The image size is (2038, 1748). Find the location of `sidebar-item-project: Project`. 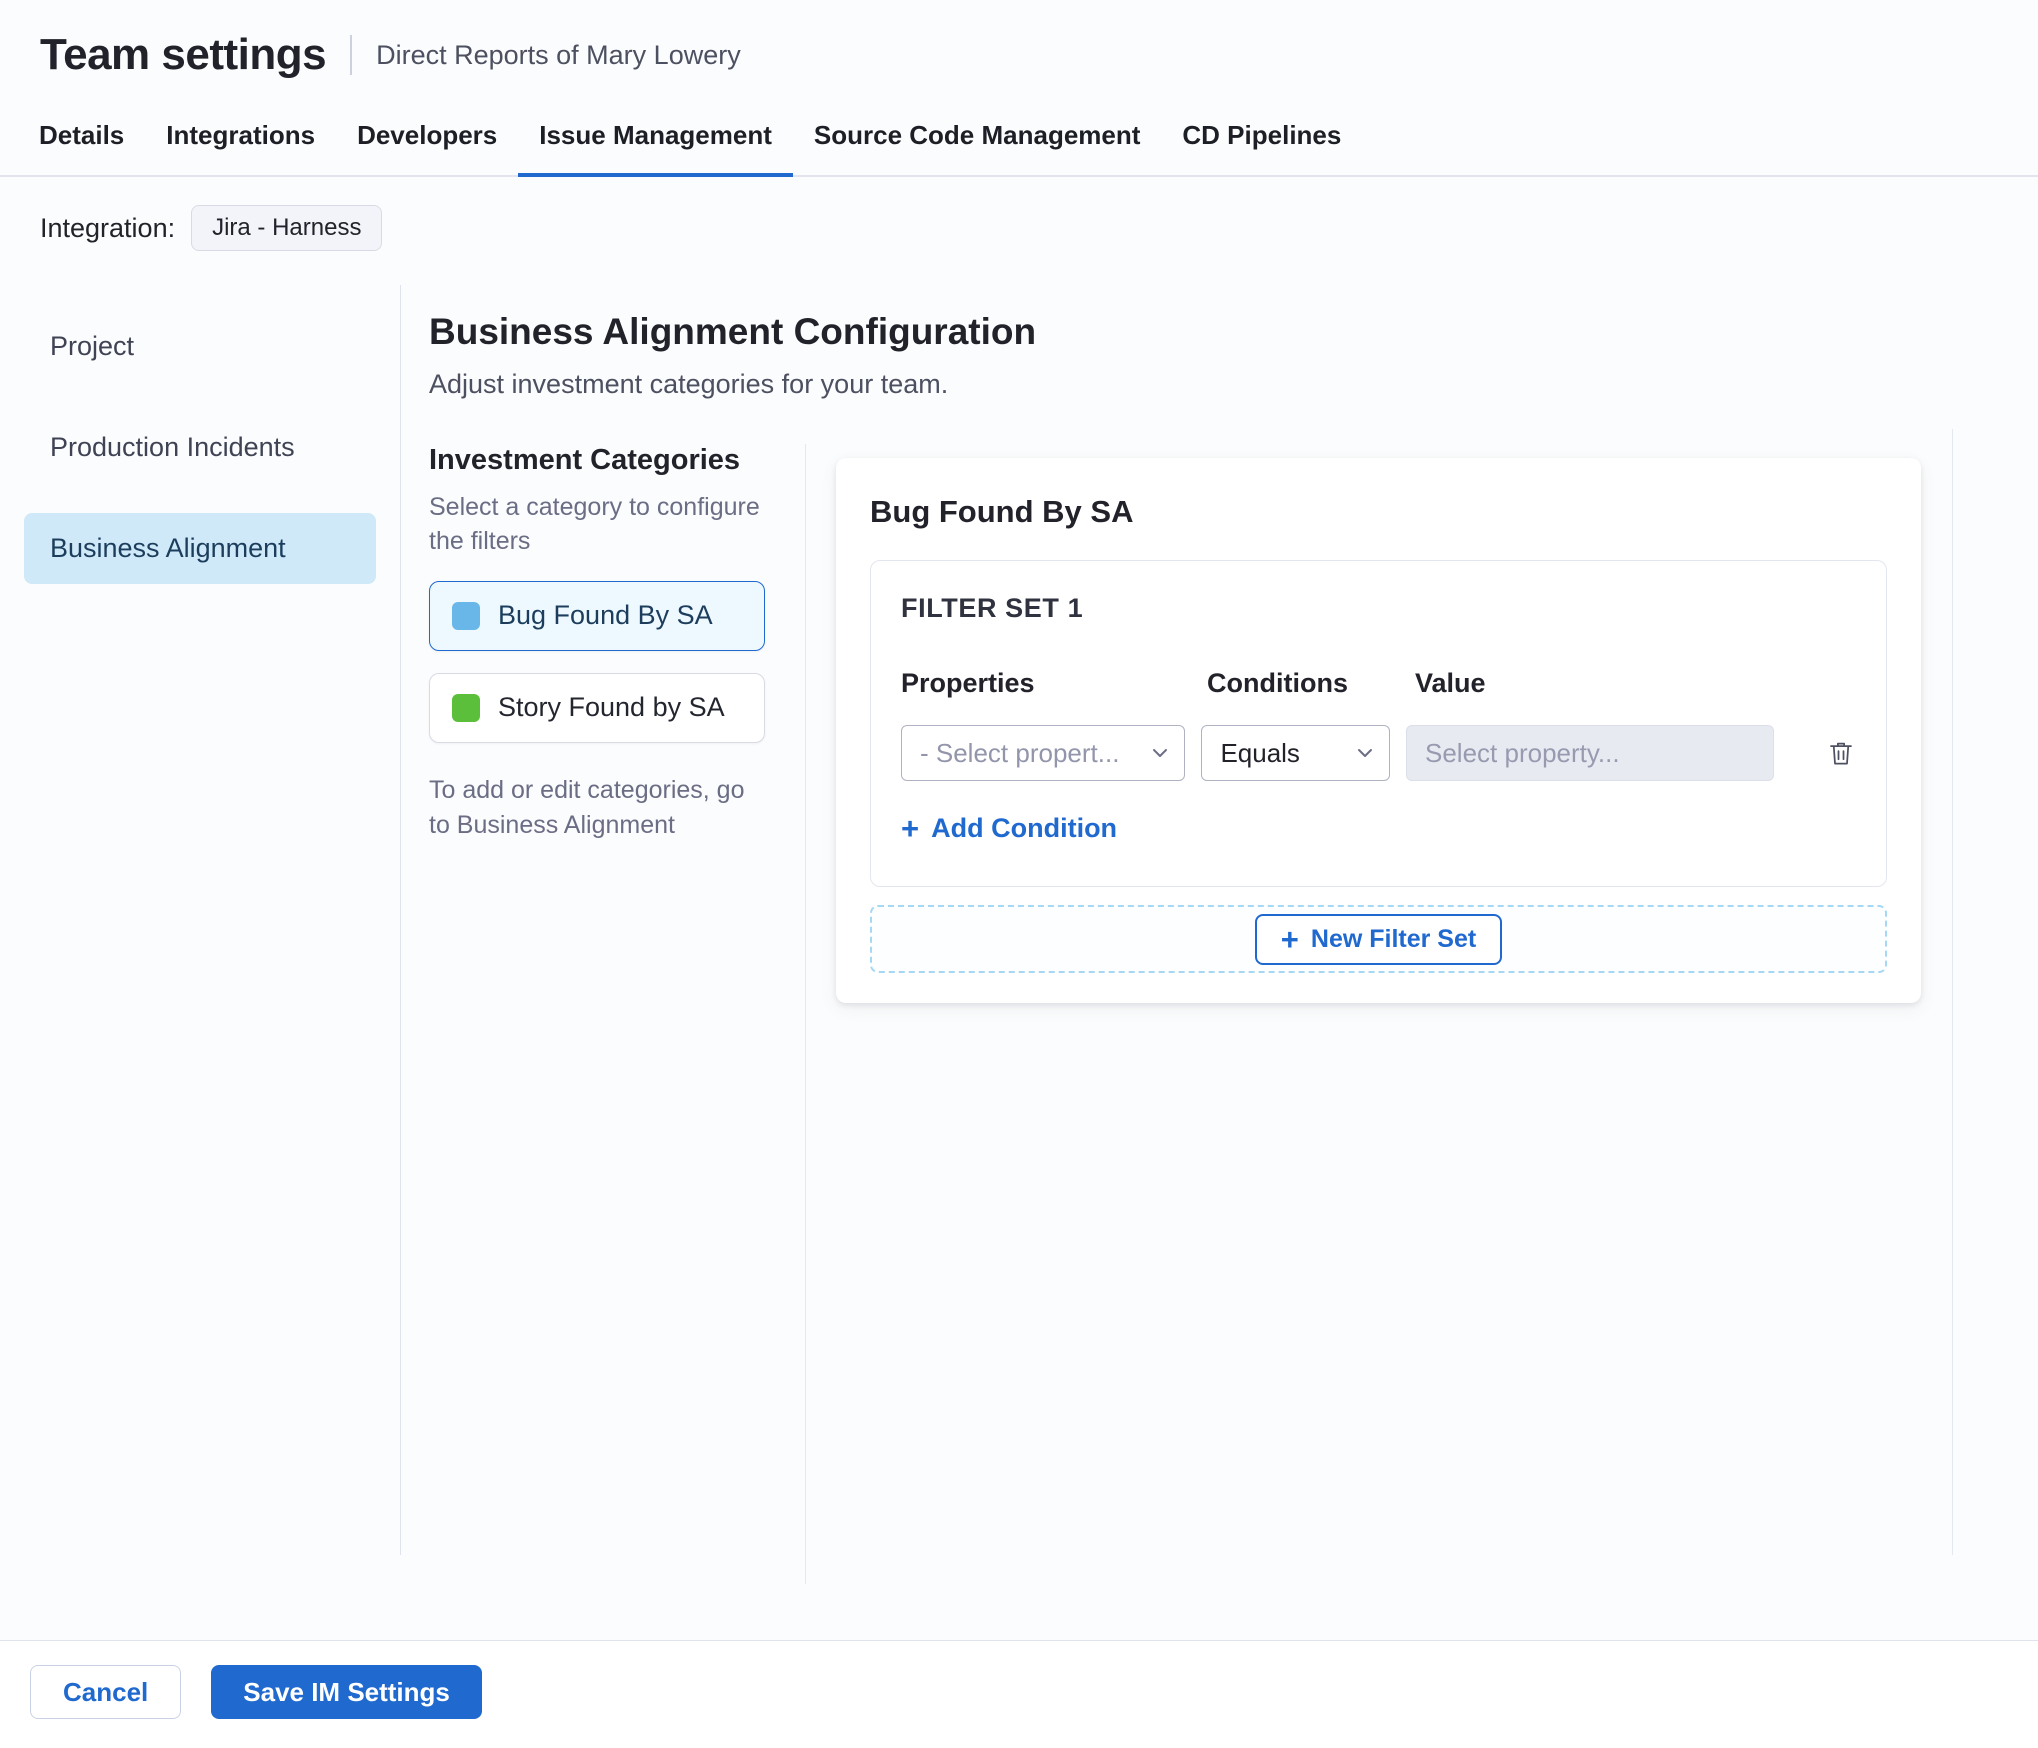

sidebar-item-project: Project is located at coordinates (200, 346).